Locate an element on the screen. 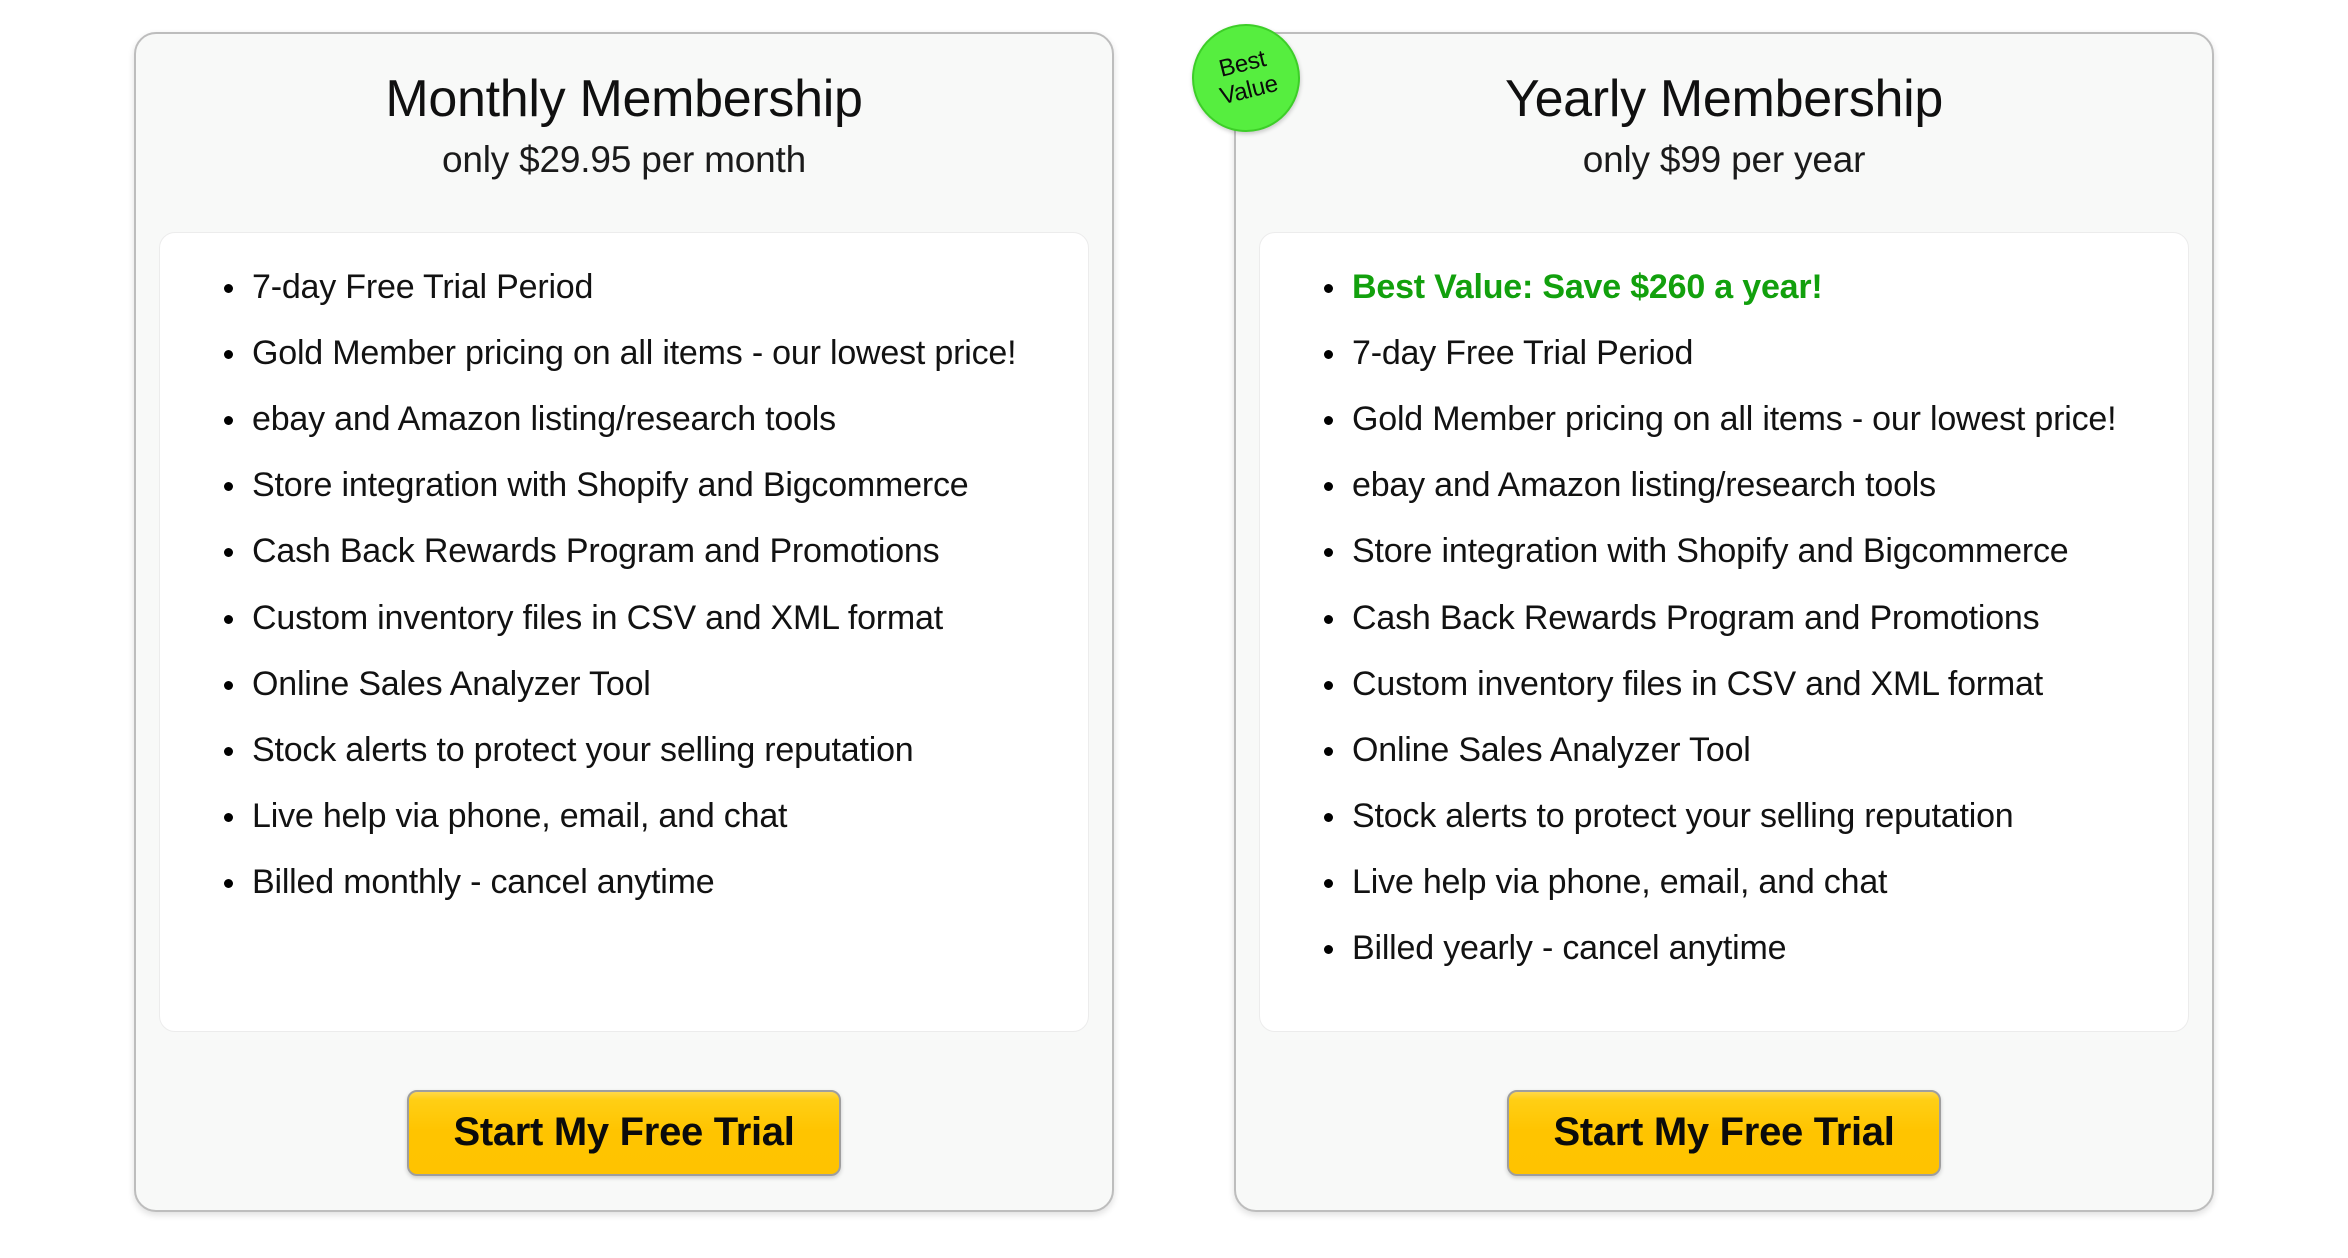 The image size is (2348, 1258). cta-wrap-monthly: Start My Free Trial is located at coordinates (624, 1133).